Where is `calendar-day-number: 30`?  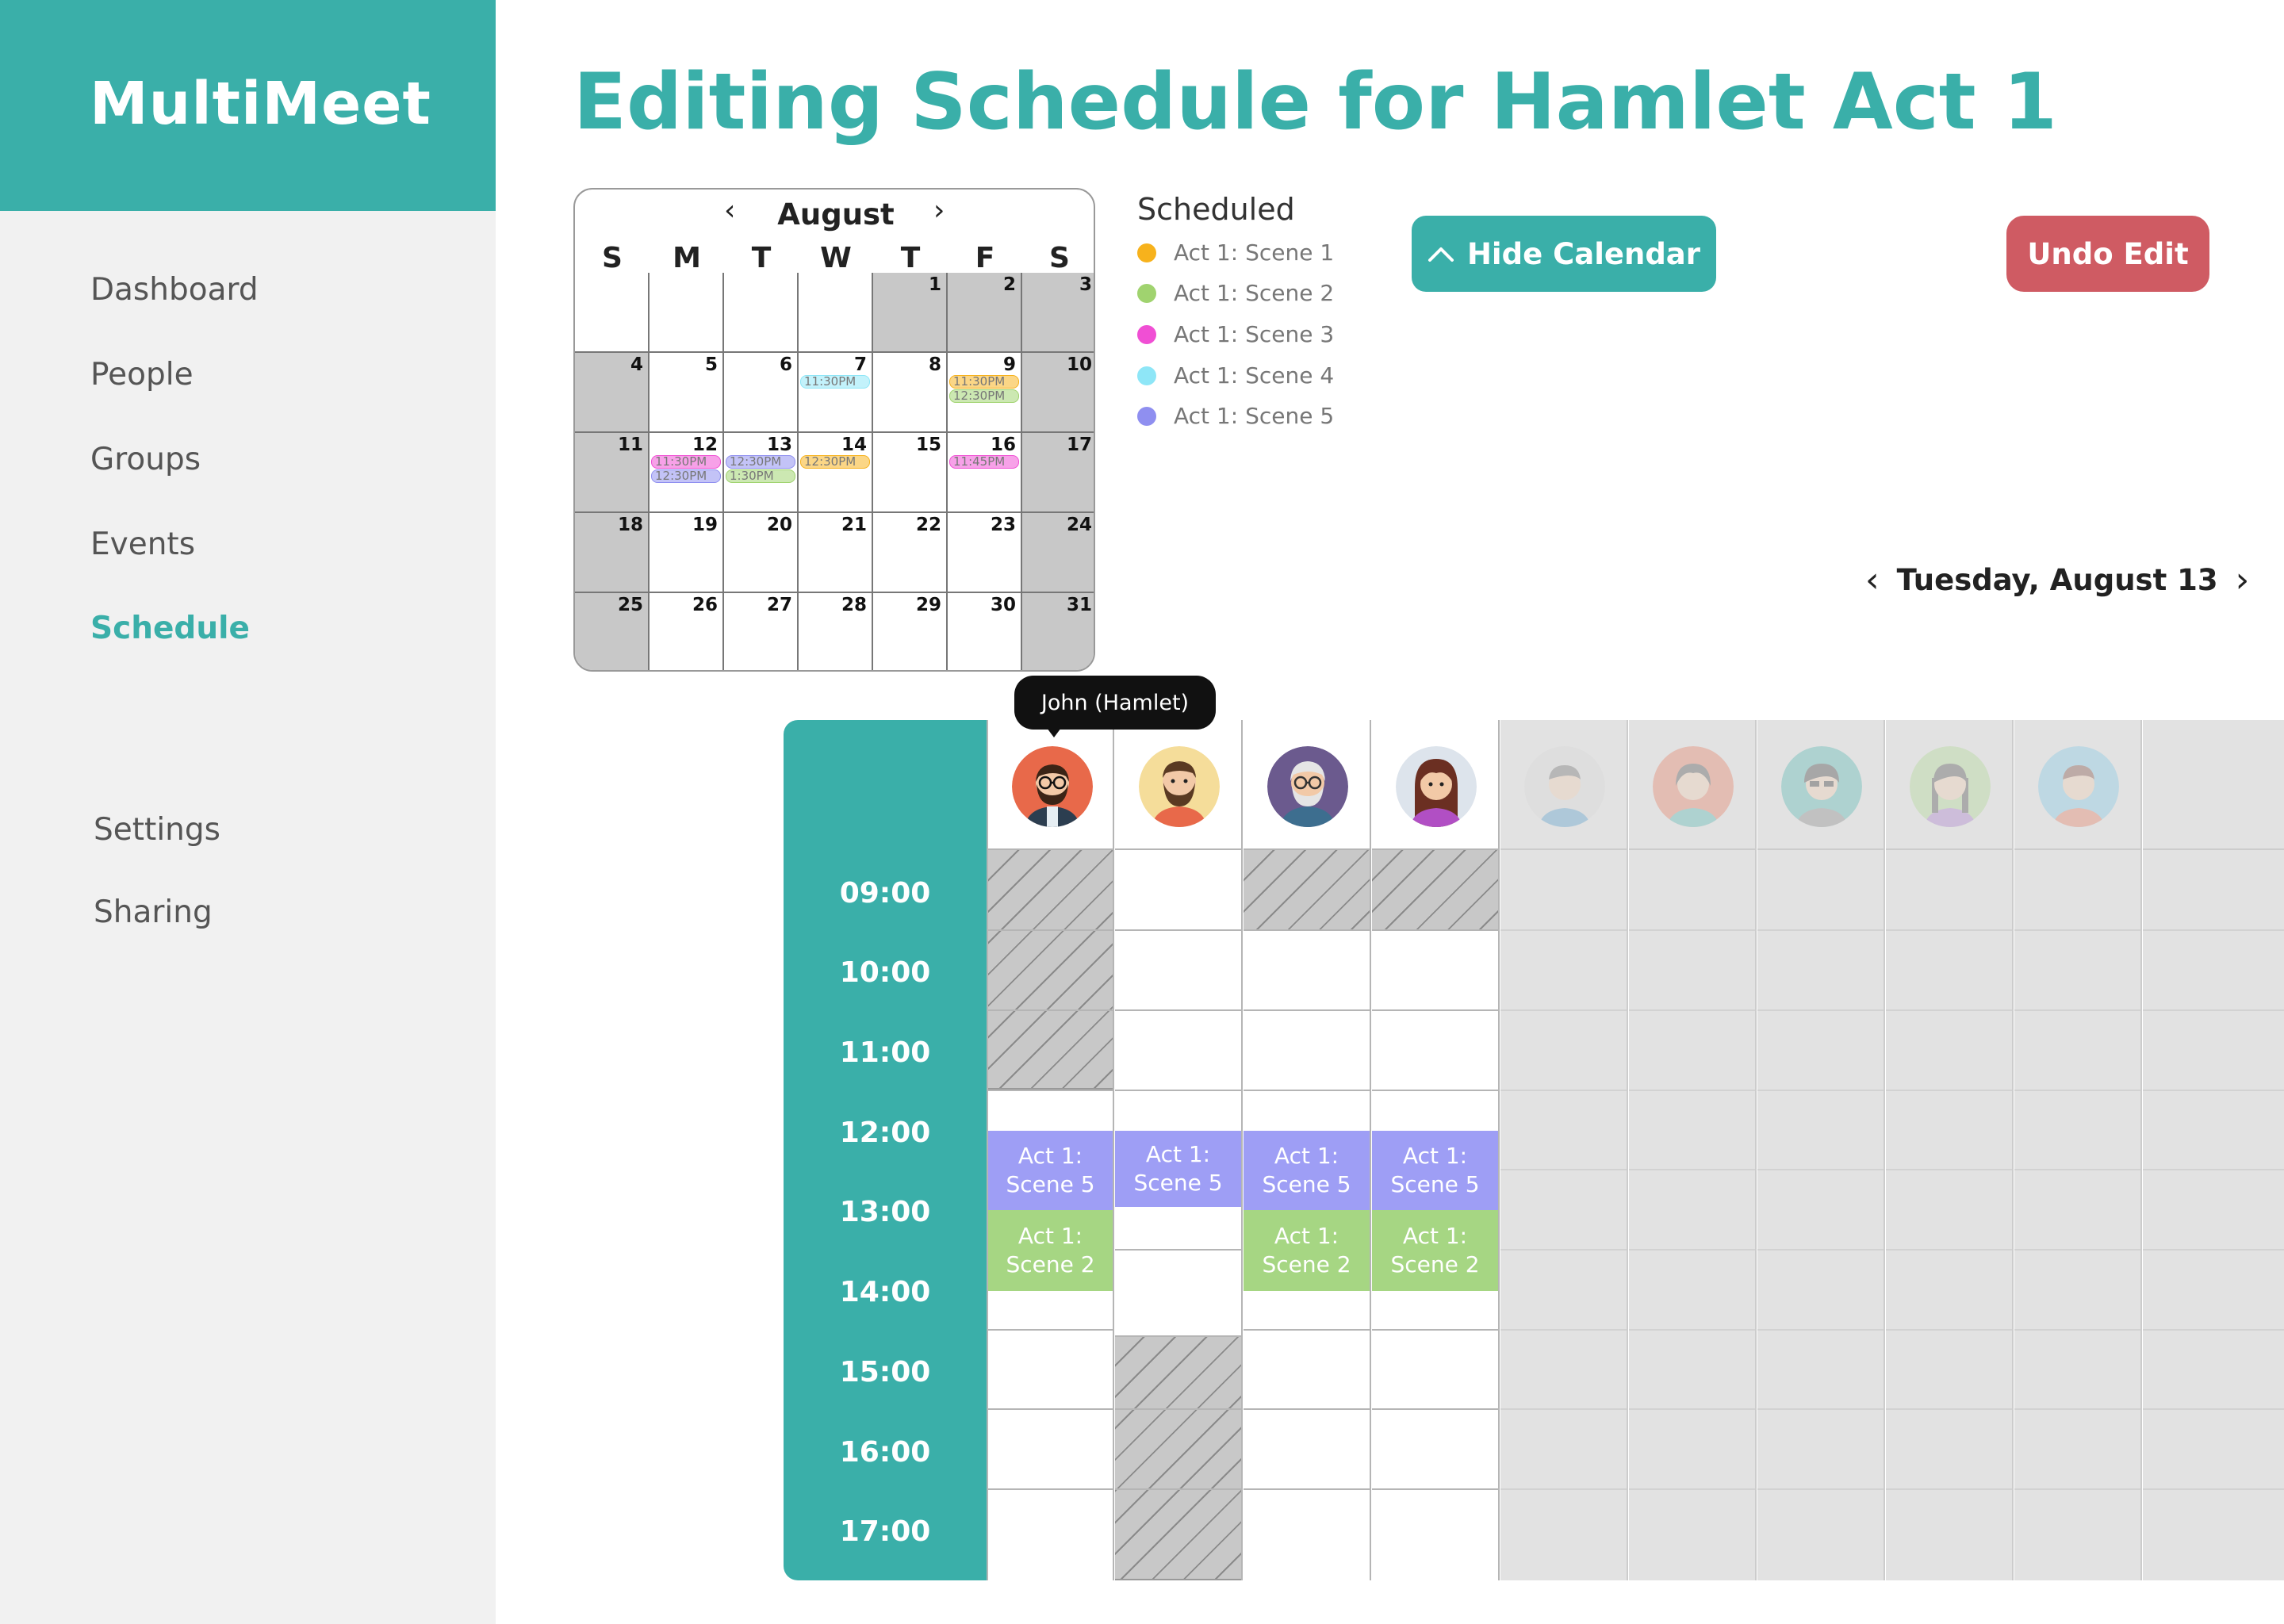 calendar-day-number: 30 is located at coordinates (1003, 605).